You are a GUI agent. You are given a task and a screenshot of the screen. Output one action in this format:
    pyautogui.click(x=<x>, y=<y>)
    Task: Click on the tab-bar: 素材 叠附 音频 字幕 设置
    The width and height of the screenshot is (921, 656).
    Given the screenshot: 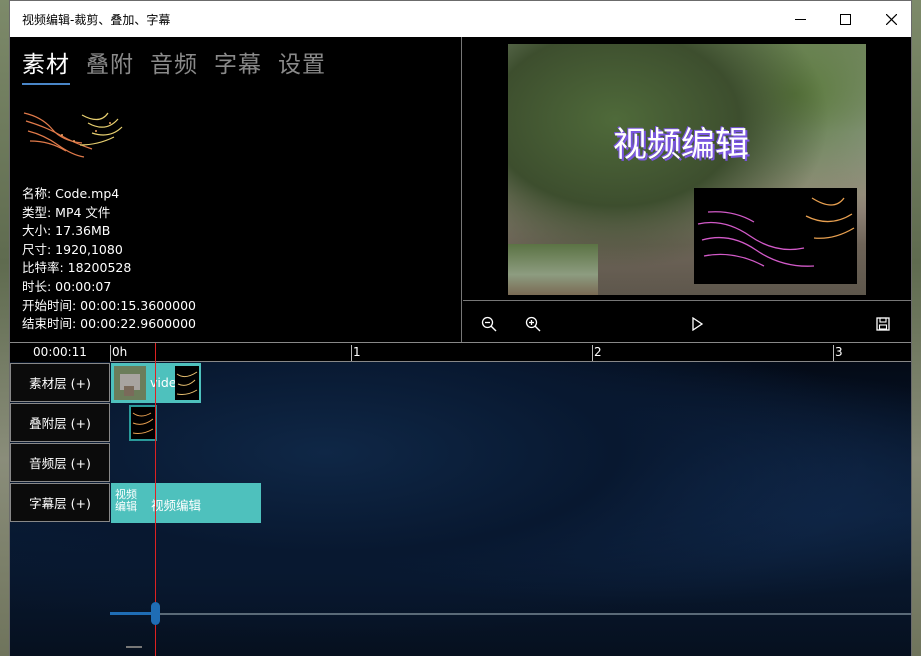 What is the action you would take?
    pyautogui.click(x=174, y=65)
    